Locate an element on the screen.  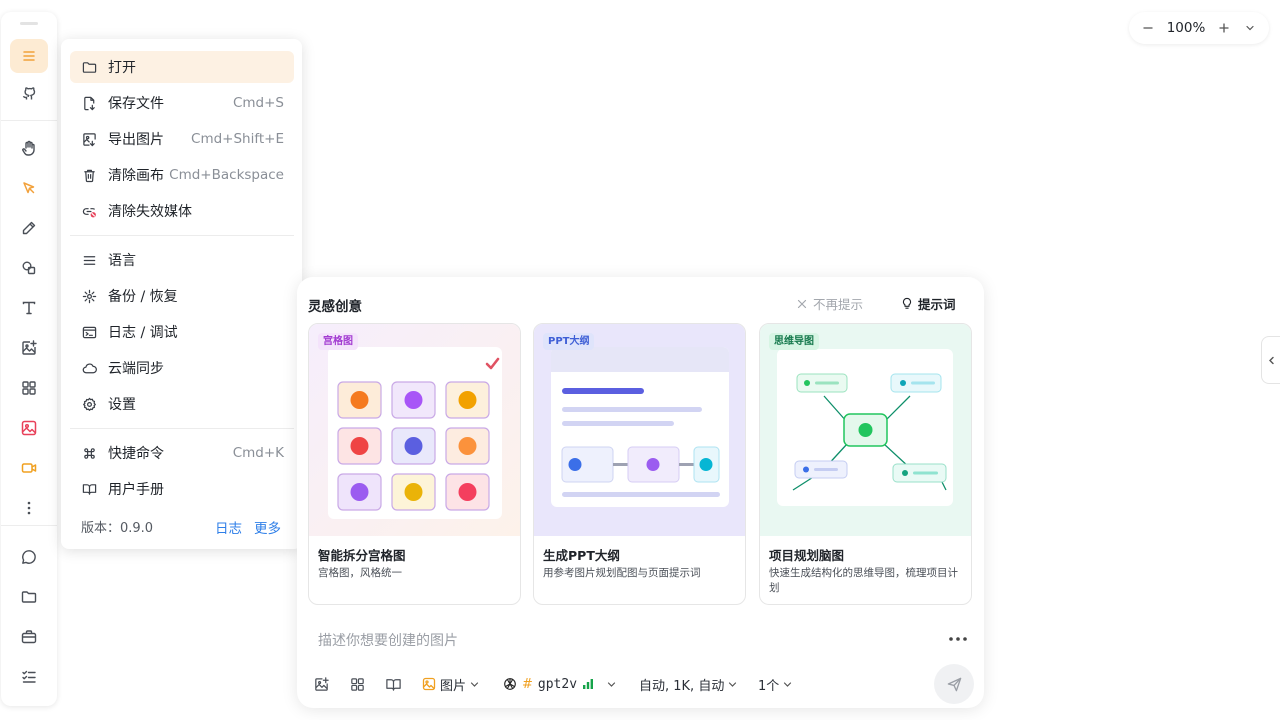
image-count-select: 1个 is located at coordinates (775, 684).